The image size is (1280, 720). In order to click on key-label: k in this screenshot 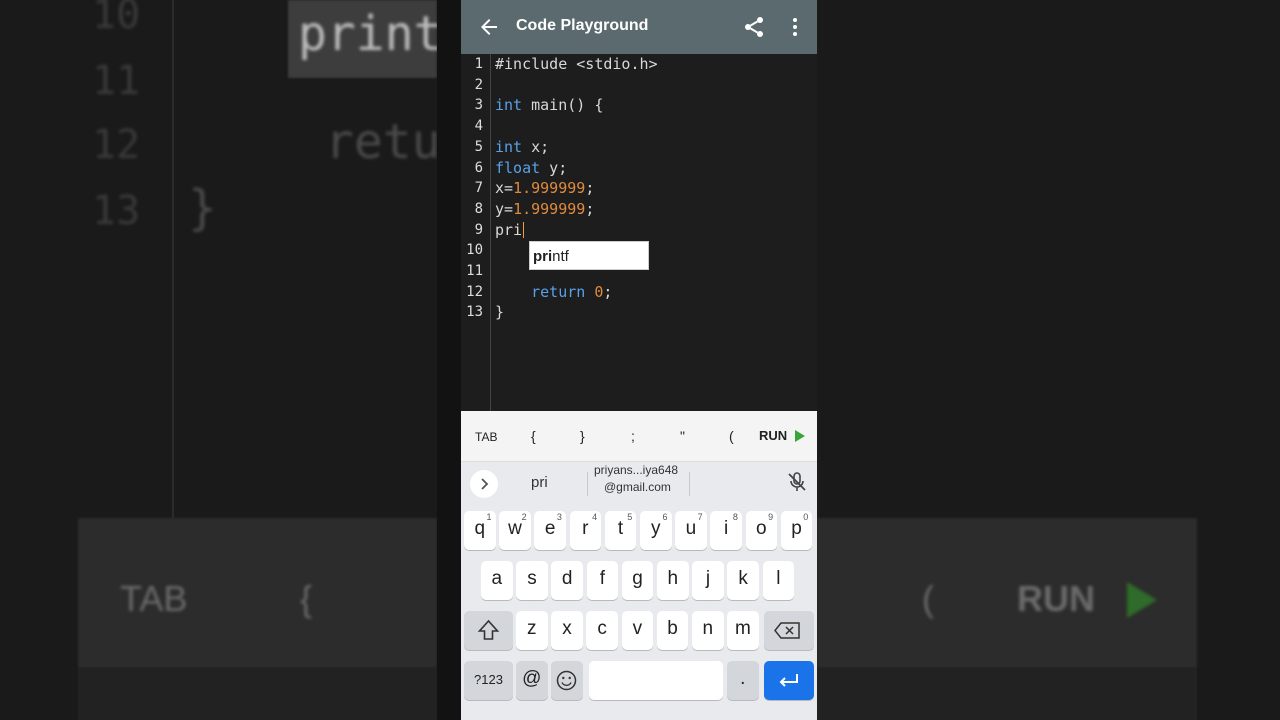, I will do `click(743, 578)`.